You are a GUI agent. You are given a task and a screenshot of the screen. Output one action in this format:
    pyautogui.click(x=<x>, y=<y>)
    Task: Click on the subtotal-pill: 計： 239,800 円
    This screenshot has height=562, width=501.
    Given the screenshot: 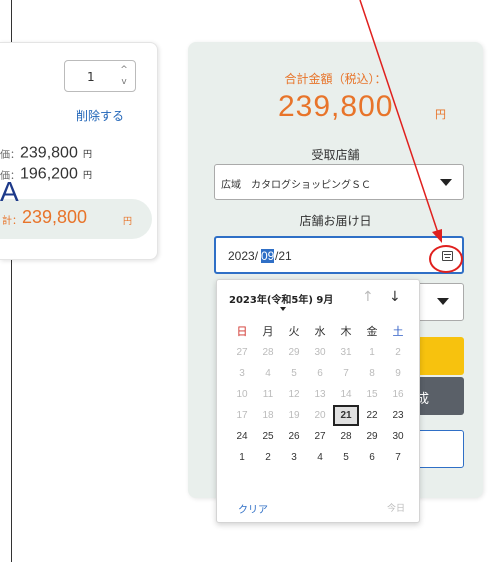 What is the action you would take?
    pyautogui.click(x=76, y=219)
    